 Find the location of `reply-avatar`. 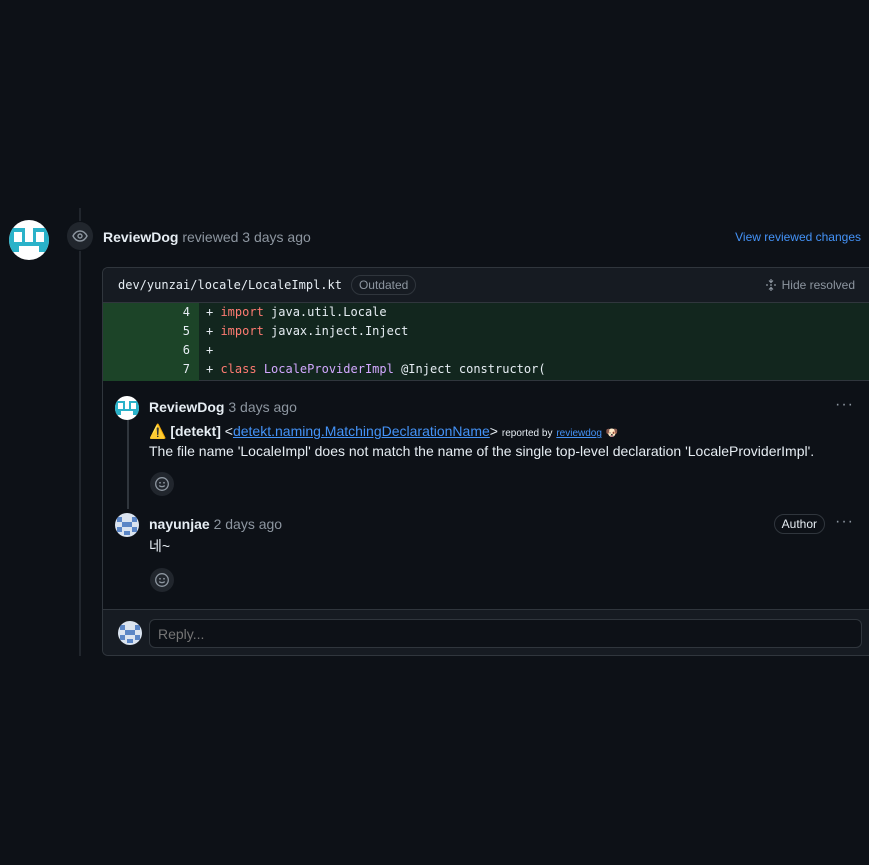

reply-avatar is located at coordinates (130, 633).